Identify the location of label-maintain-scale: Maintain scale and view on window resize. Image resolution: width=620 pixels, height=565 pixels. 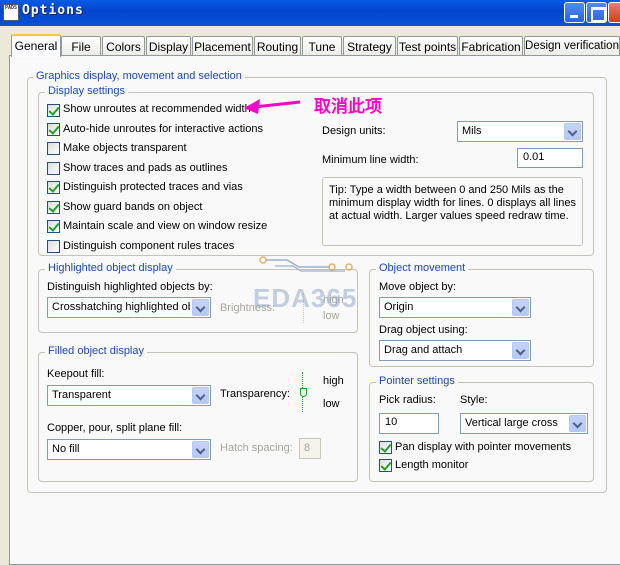
(165, 226).